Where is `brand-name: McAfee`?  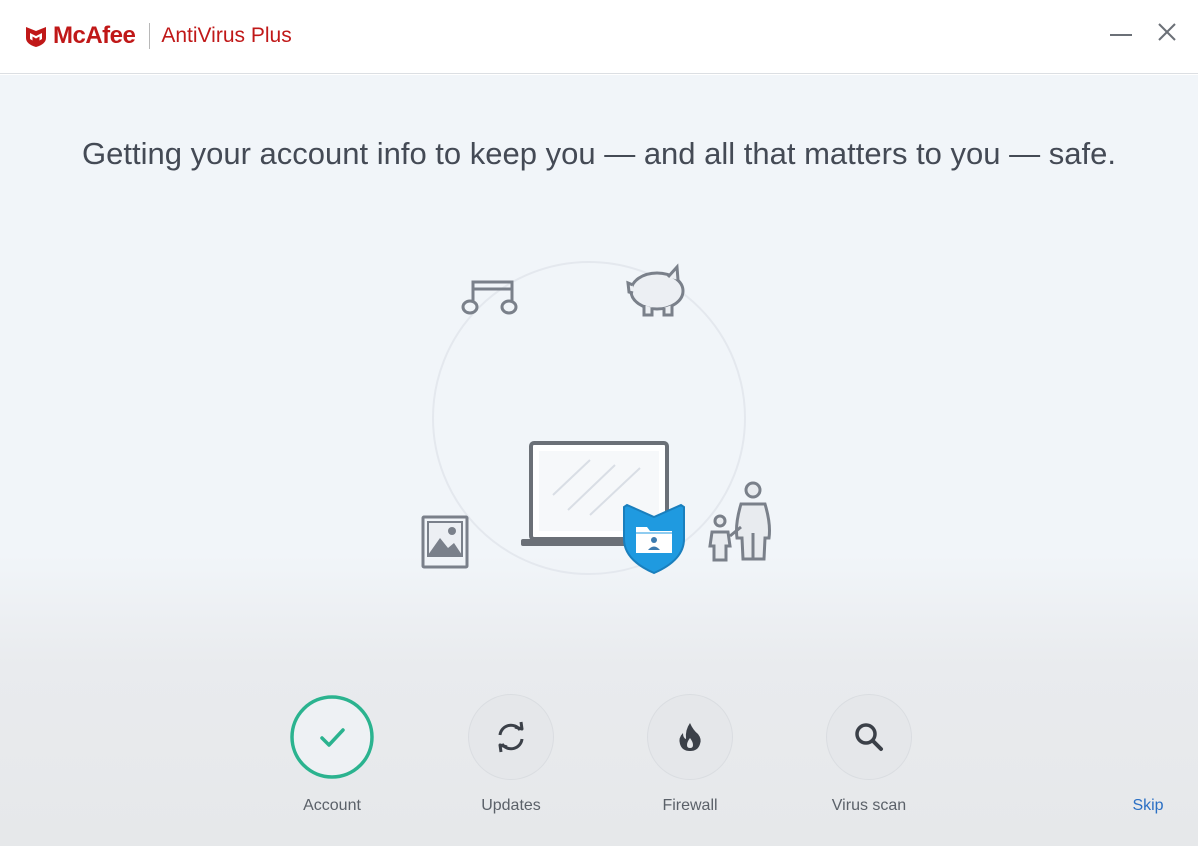 brand-name: McAfee is located at coordinates (94, 35).